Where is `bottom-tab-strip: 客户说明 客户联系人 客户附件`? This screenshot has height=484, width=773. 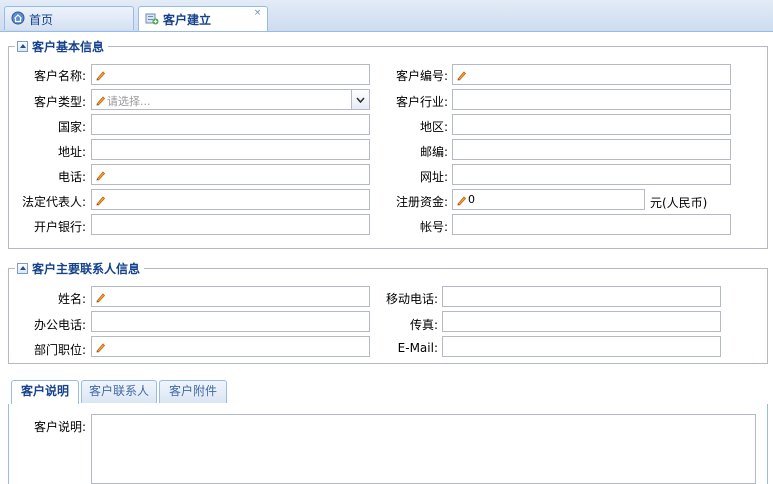 bottom-tab-strip: 客户说明 客户联系人 客户附件 is located at coordinates (388, 391).